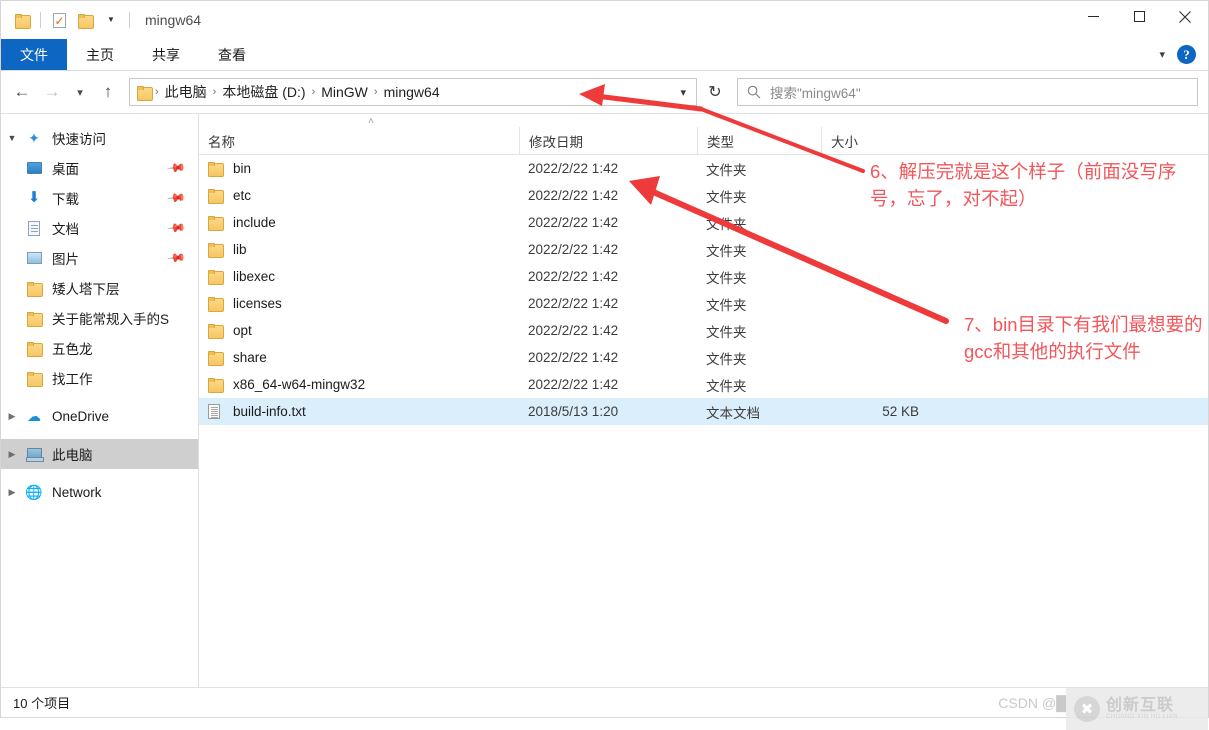 This screenshot has height=730, width=1209. Describe the element at coordinates (263, 92) in the screenshot. I see `breadcrumb-item-local-disk-d: 本地磁盘 (D:)` at that location.